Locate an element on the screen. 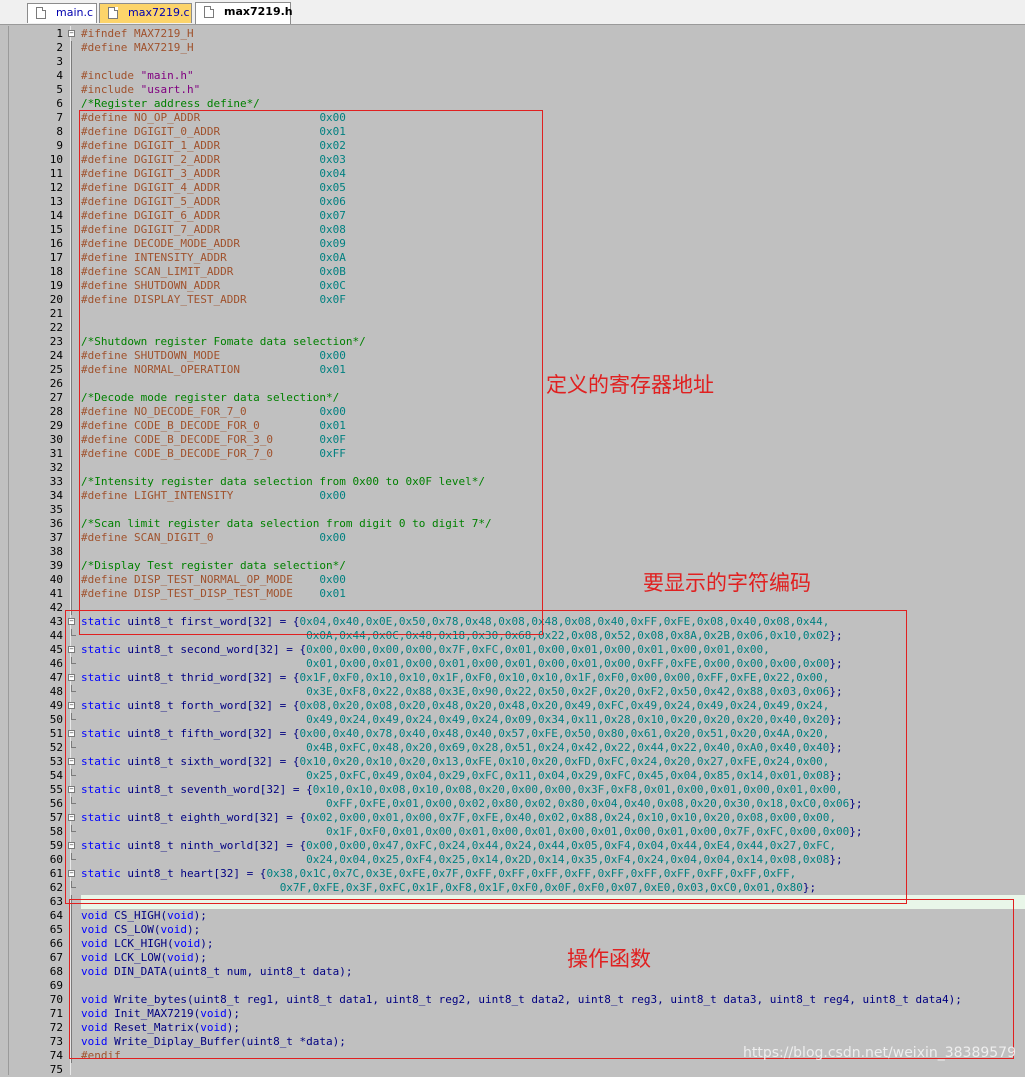  tab-label: max7219.h is located at coordinates (258, 11).